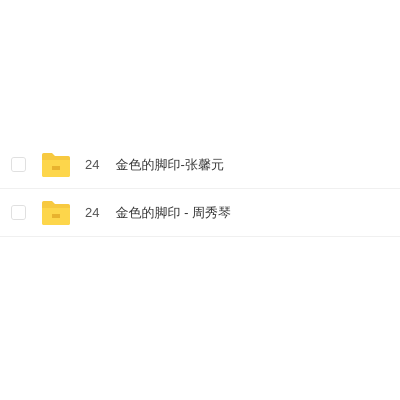 Image resolution: width=400 pixels, height=400 pixels. I want to click on file-name: 金色的脚印 - 周秀琴, so click(173, 212).